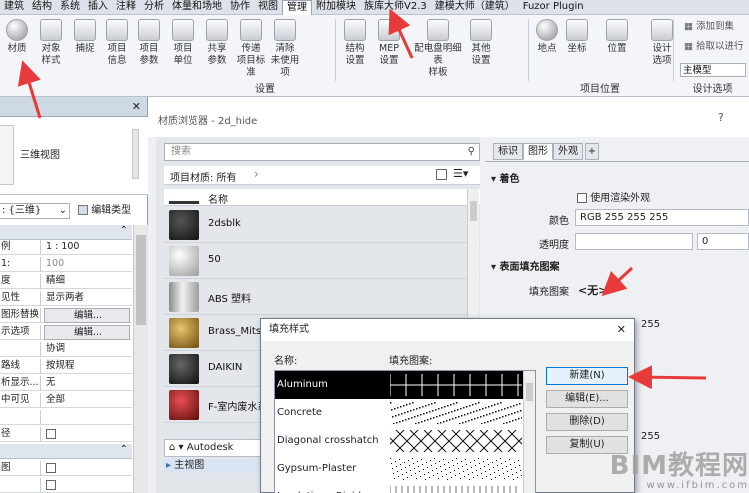  I want to click on watermark-text: BIM教程网, so click(679, 466).